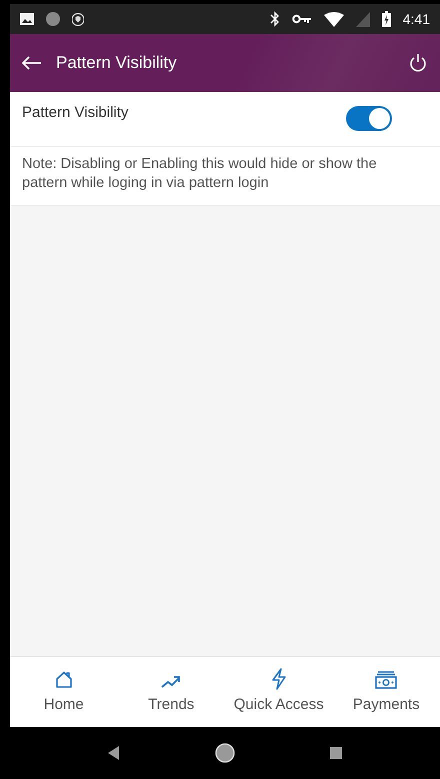 The width and height of the screenshot is (440, 779). Describe the element at coordinates (363, 19) in the screenshot. I see `signal-icon` at that location.